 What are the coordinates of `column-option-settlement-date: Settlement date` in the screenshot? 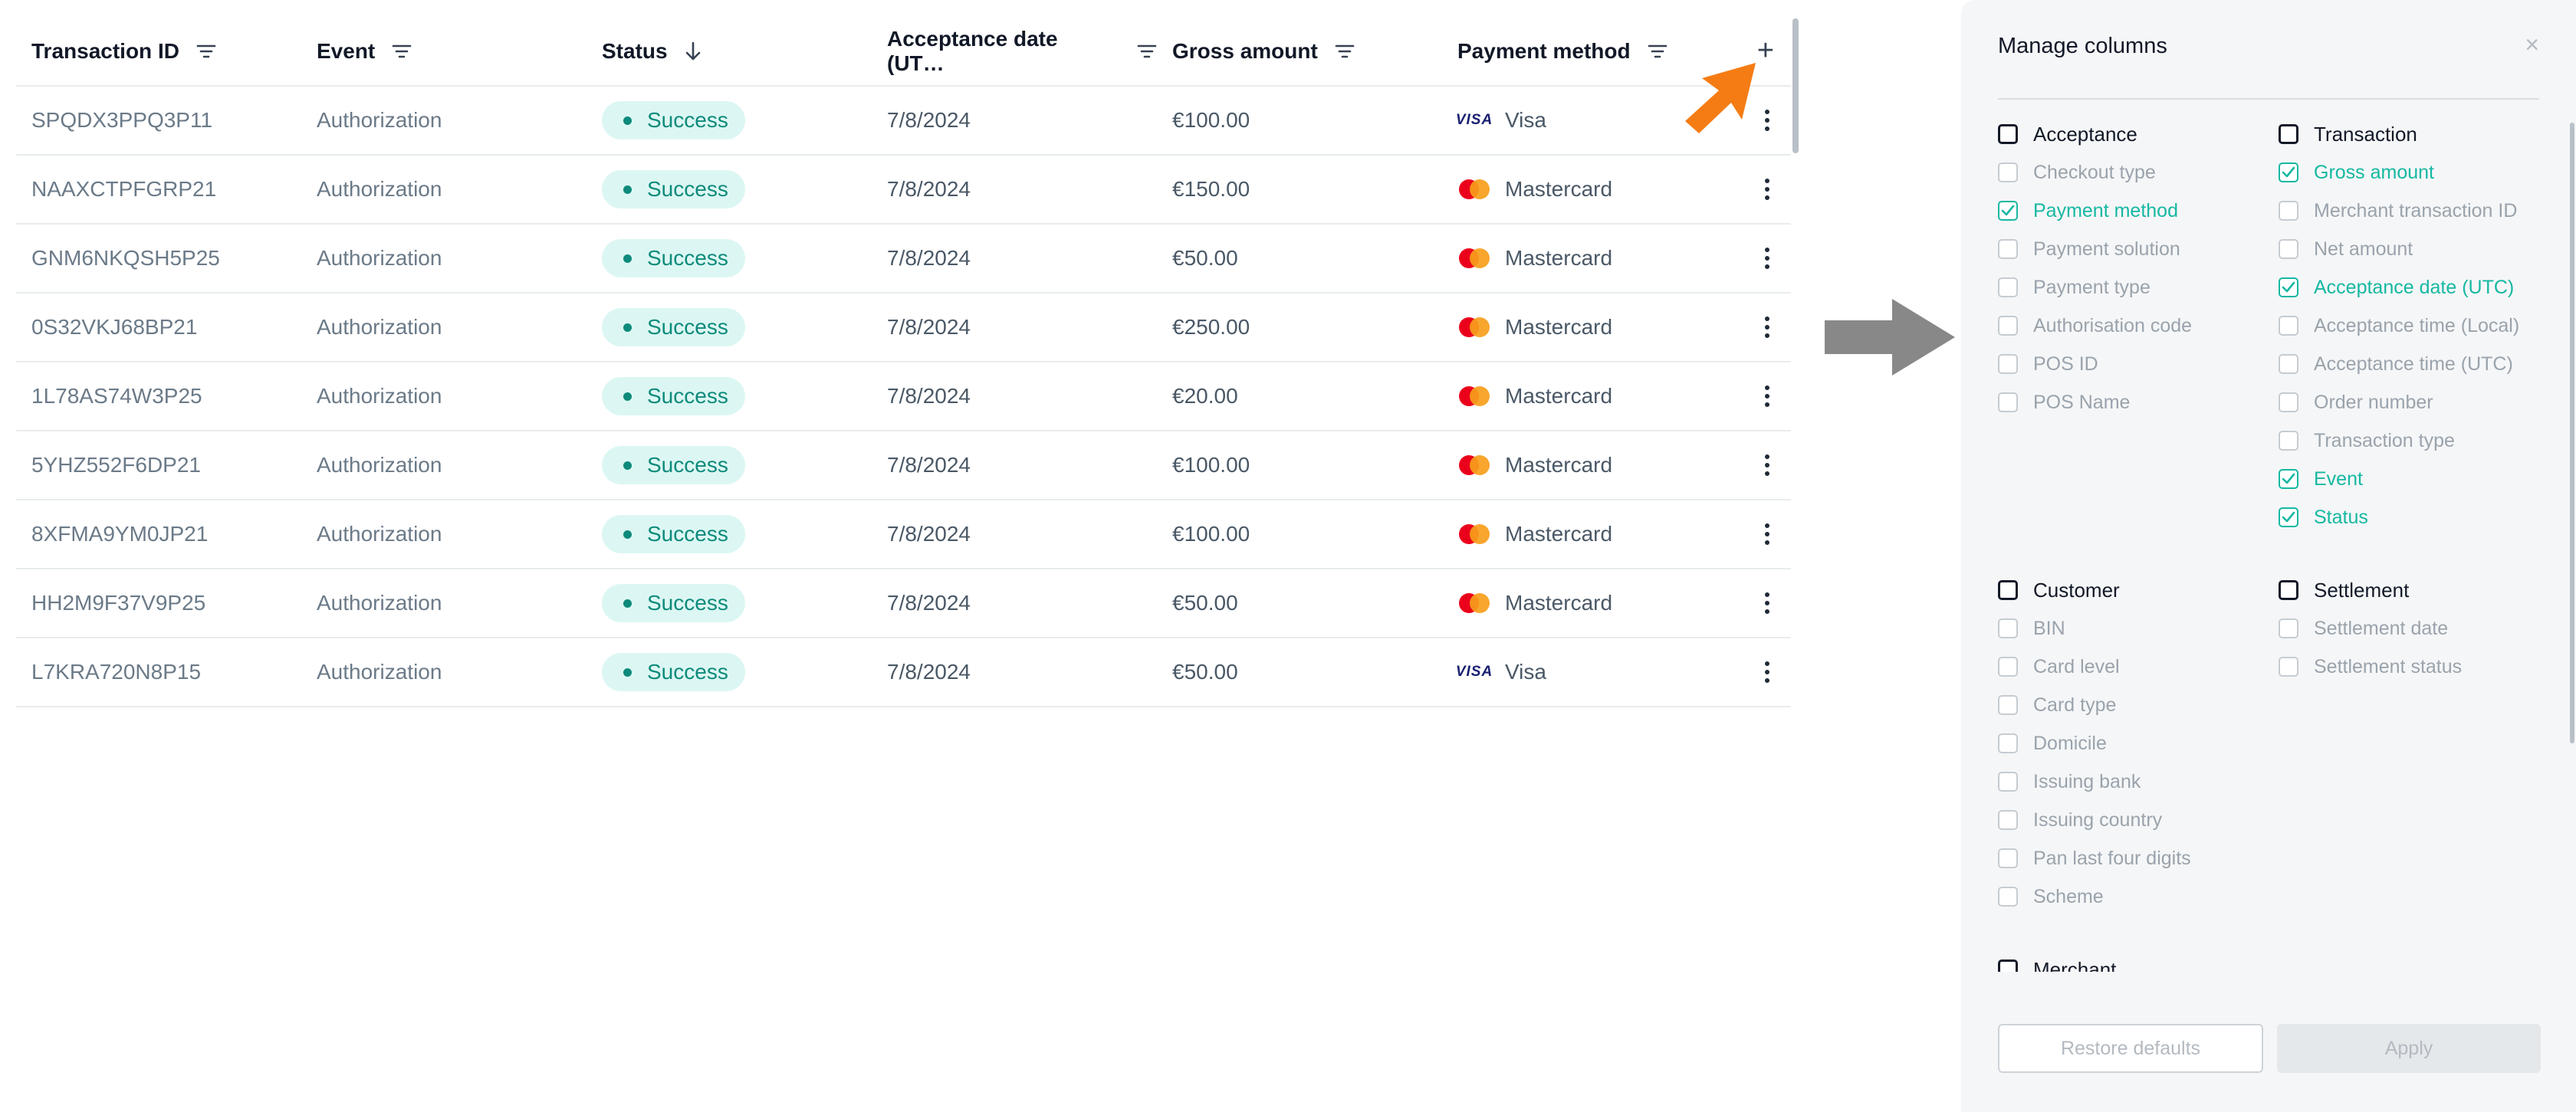 It's located at (2370, 628).